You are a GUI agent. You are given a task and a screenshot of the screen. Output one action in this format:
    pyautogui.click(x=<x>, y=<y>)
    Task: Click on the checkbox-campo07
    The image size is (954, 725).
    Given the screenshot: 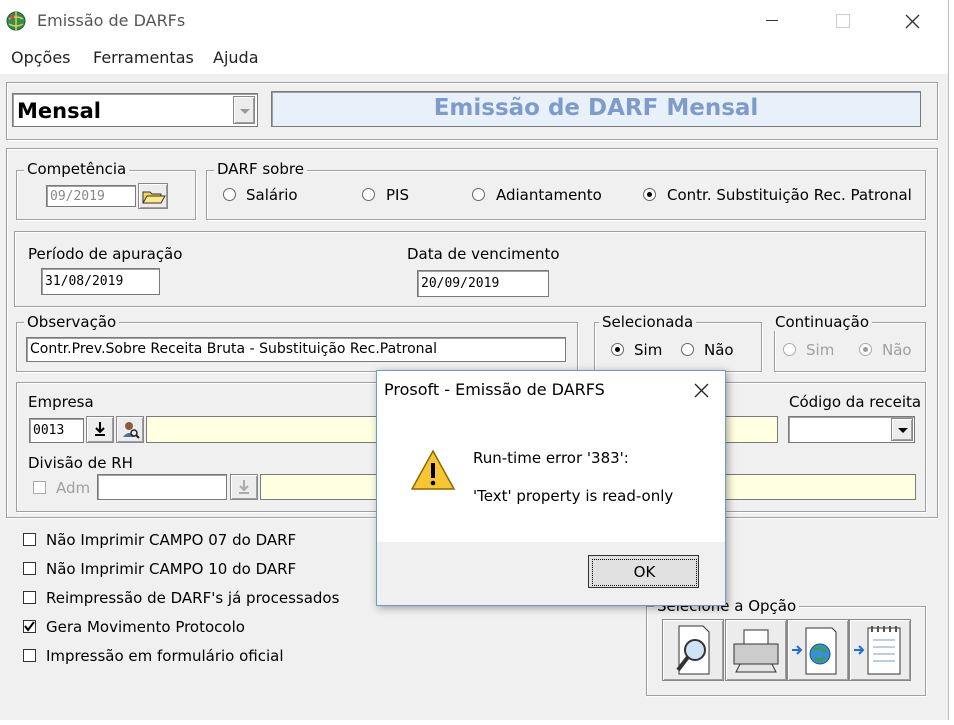 What is the action you would take?
    pyautogui.click(x=29, y=539)
    